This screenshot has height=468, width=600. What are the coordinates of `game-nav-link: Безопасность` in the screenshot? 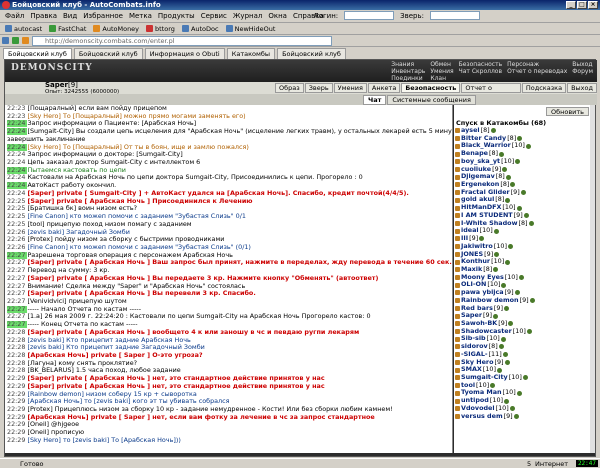 It's located at (481, 64).